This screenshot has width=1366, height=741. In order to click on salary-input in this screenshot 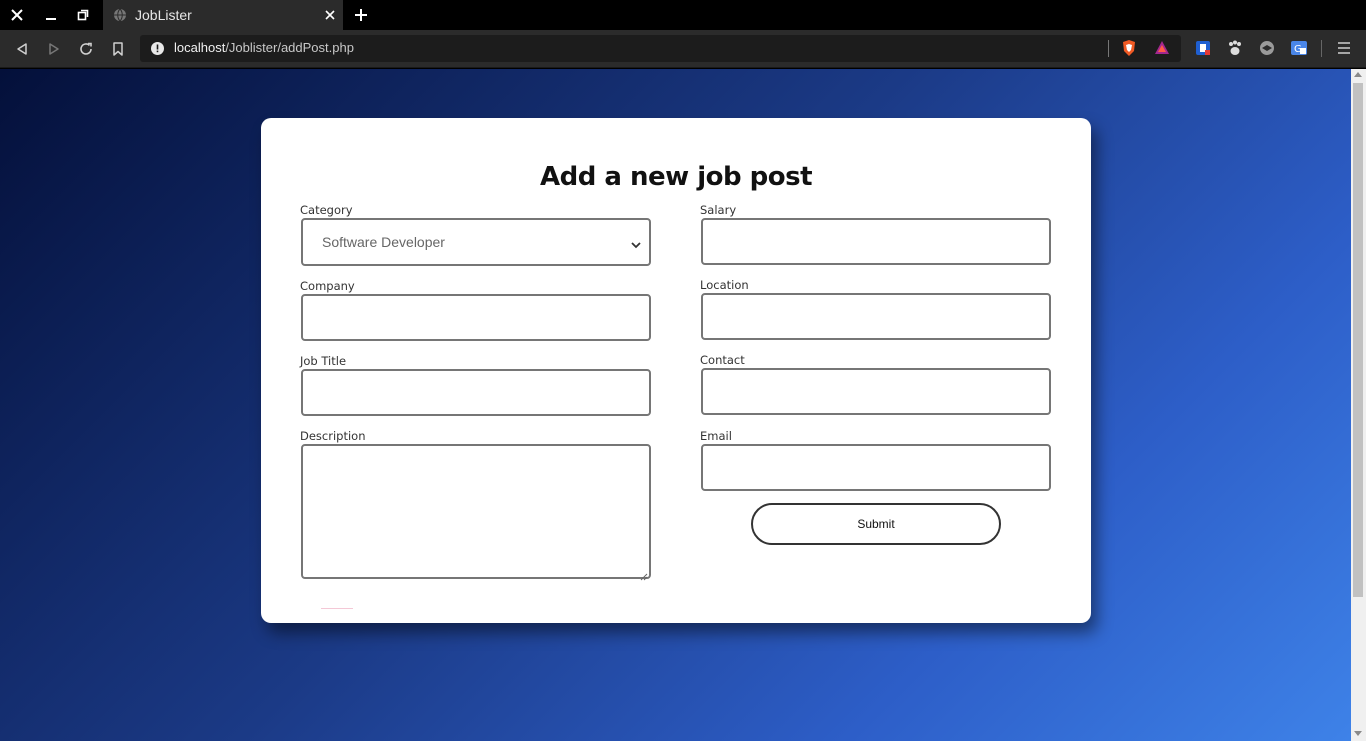, I will do `click(876, 241)`.